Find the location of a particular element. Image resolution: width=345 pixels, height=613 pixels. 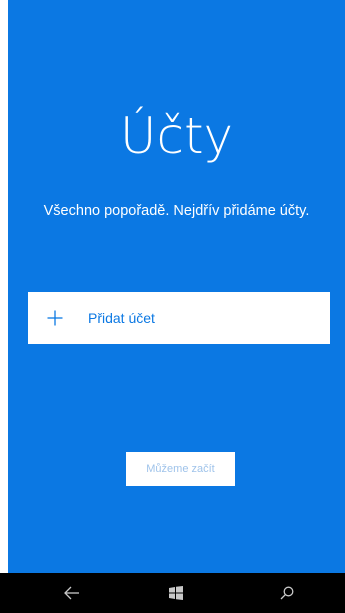

start-windows-button is located at coordinates (176, 593).